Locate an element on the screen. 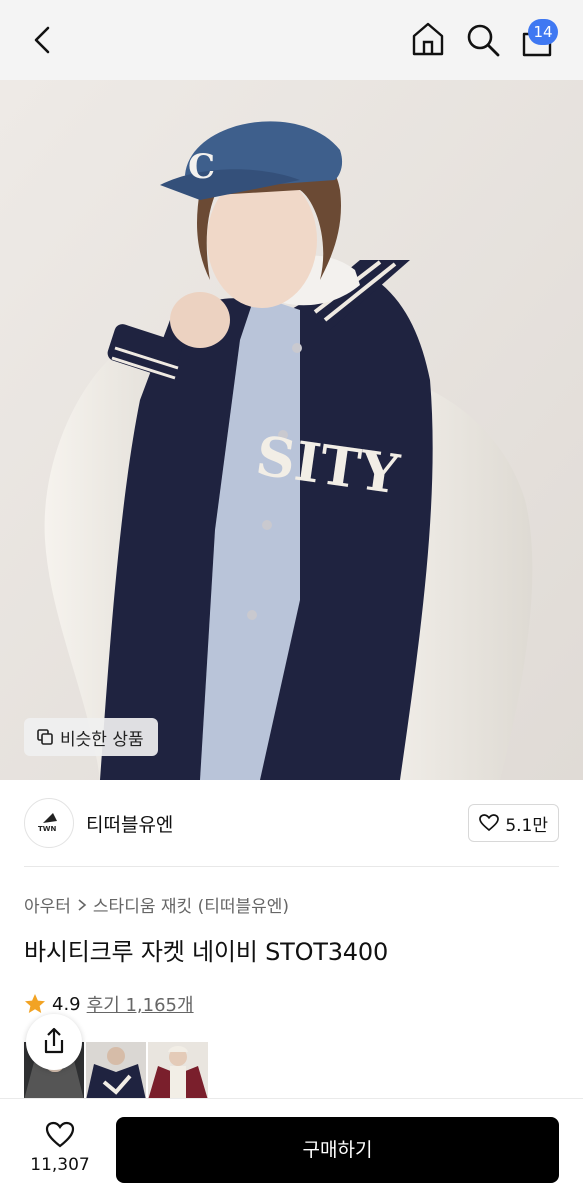 The image size is (583, 1201). buy-button: 구매하기 is located at coordinates (337, 1150).